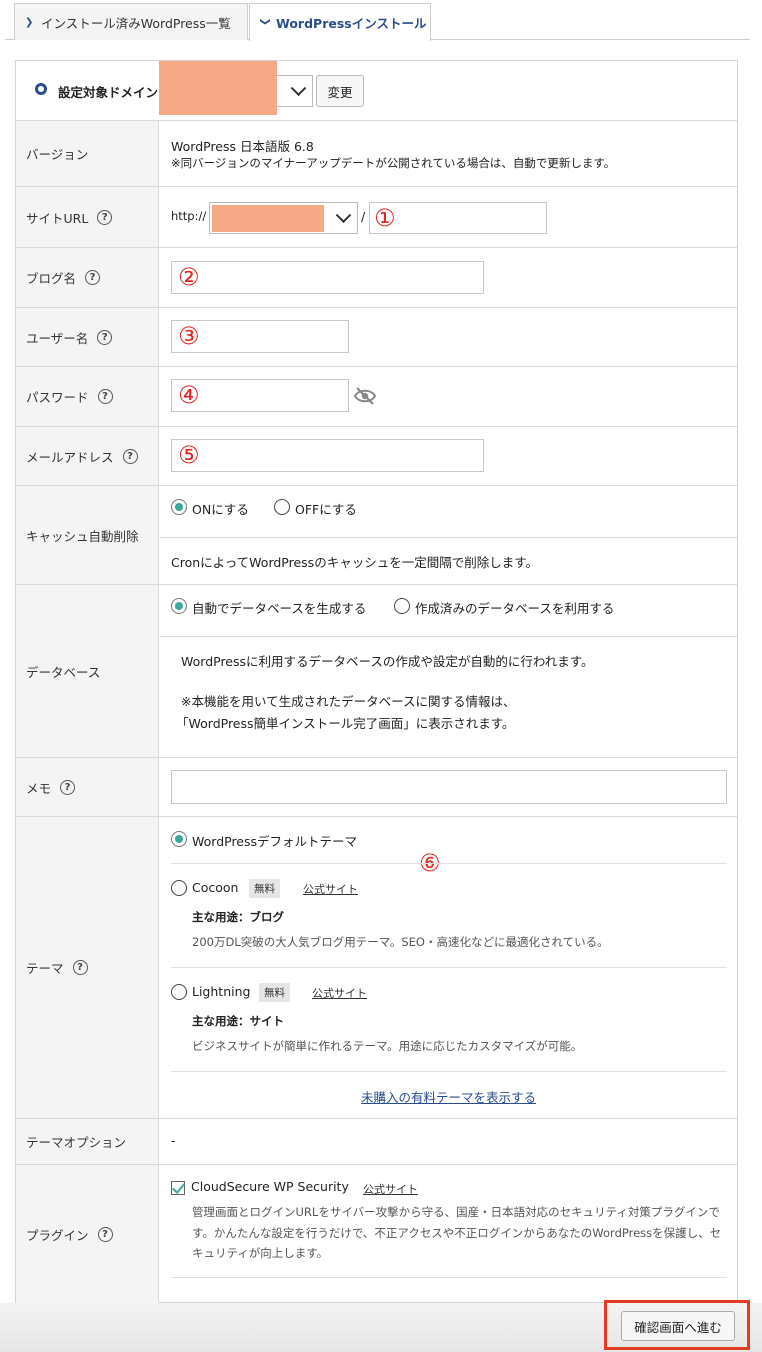 Image resolution: width=762 pixels, height=1352 pixels. I want to click on domain-radio-icon, so click(41, 89).